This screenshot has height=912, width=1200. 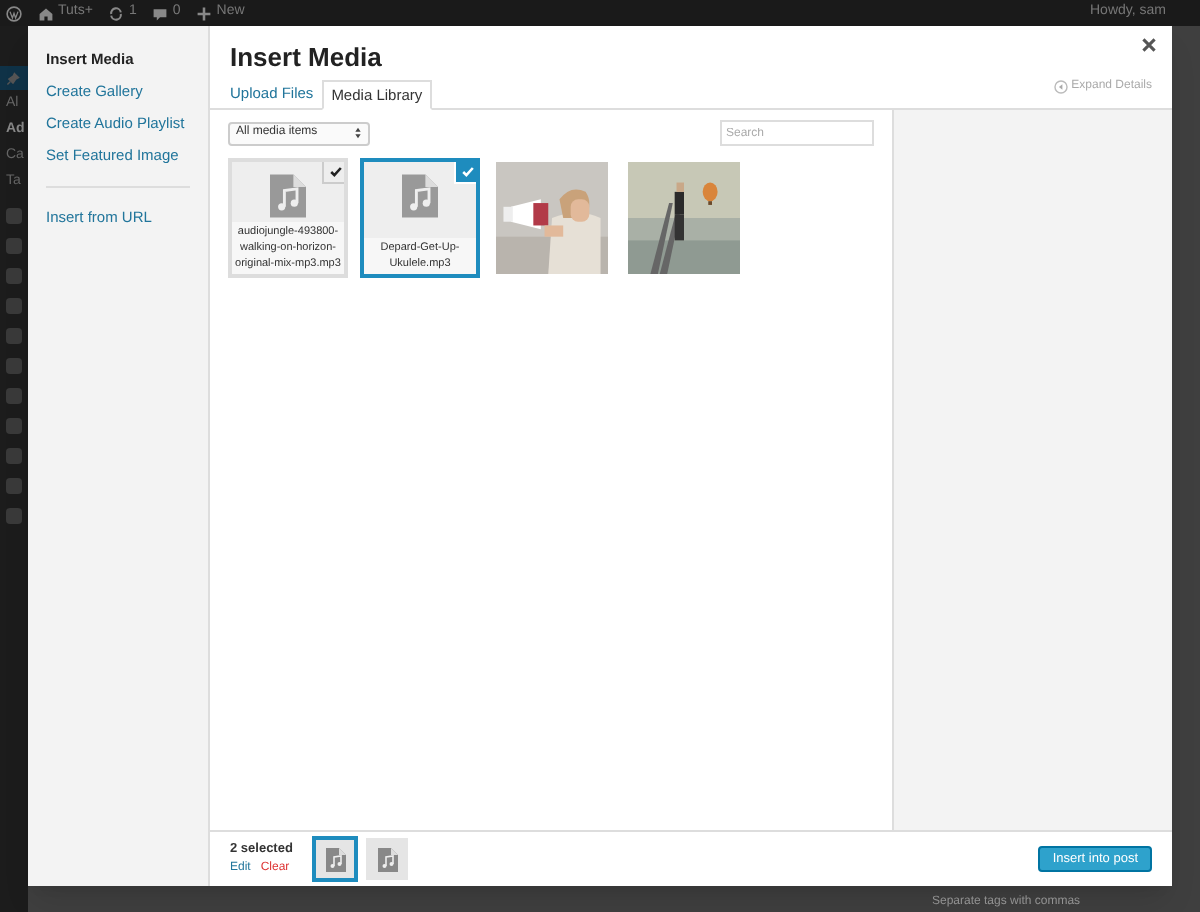 What do you see at coordinates (204, 13) in the screenshot?
I see `plus-icon` at bounding box center [204, 13].